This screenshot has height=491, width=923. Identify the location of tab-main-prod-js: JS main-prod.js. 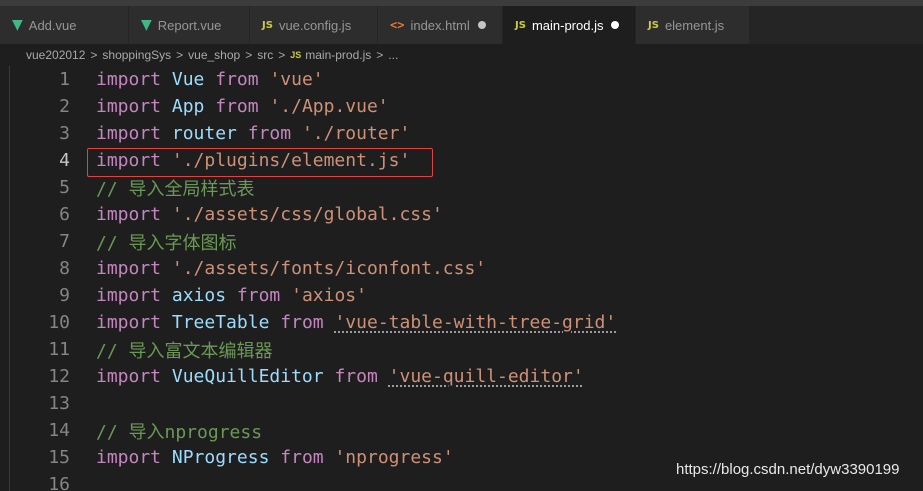
(569, 25).